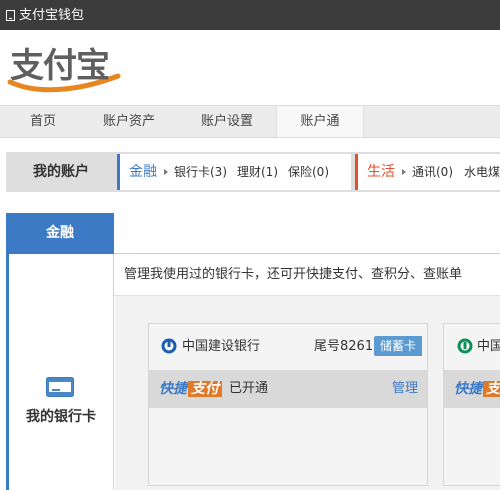 Image resolution: width=500 pixels, height=490 pixels. I want to click on alipay-logo: 支付宝, so click(65, 69).